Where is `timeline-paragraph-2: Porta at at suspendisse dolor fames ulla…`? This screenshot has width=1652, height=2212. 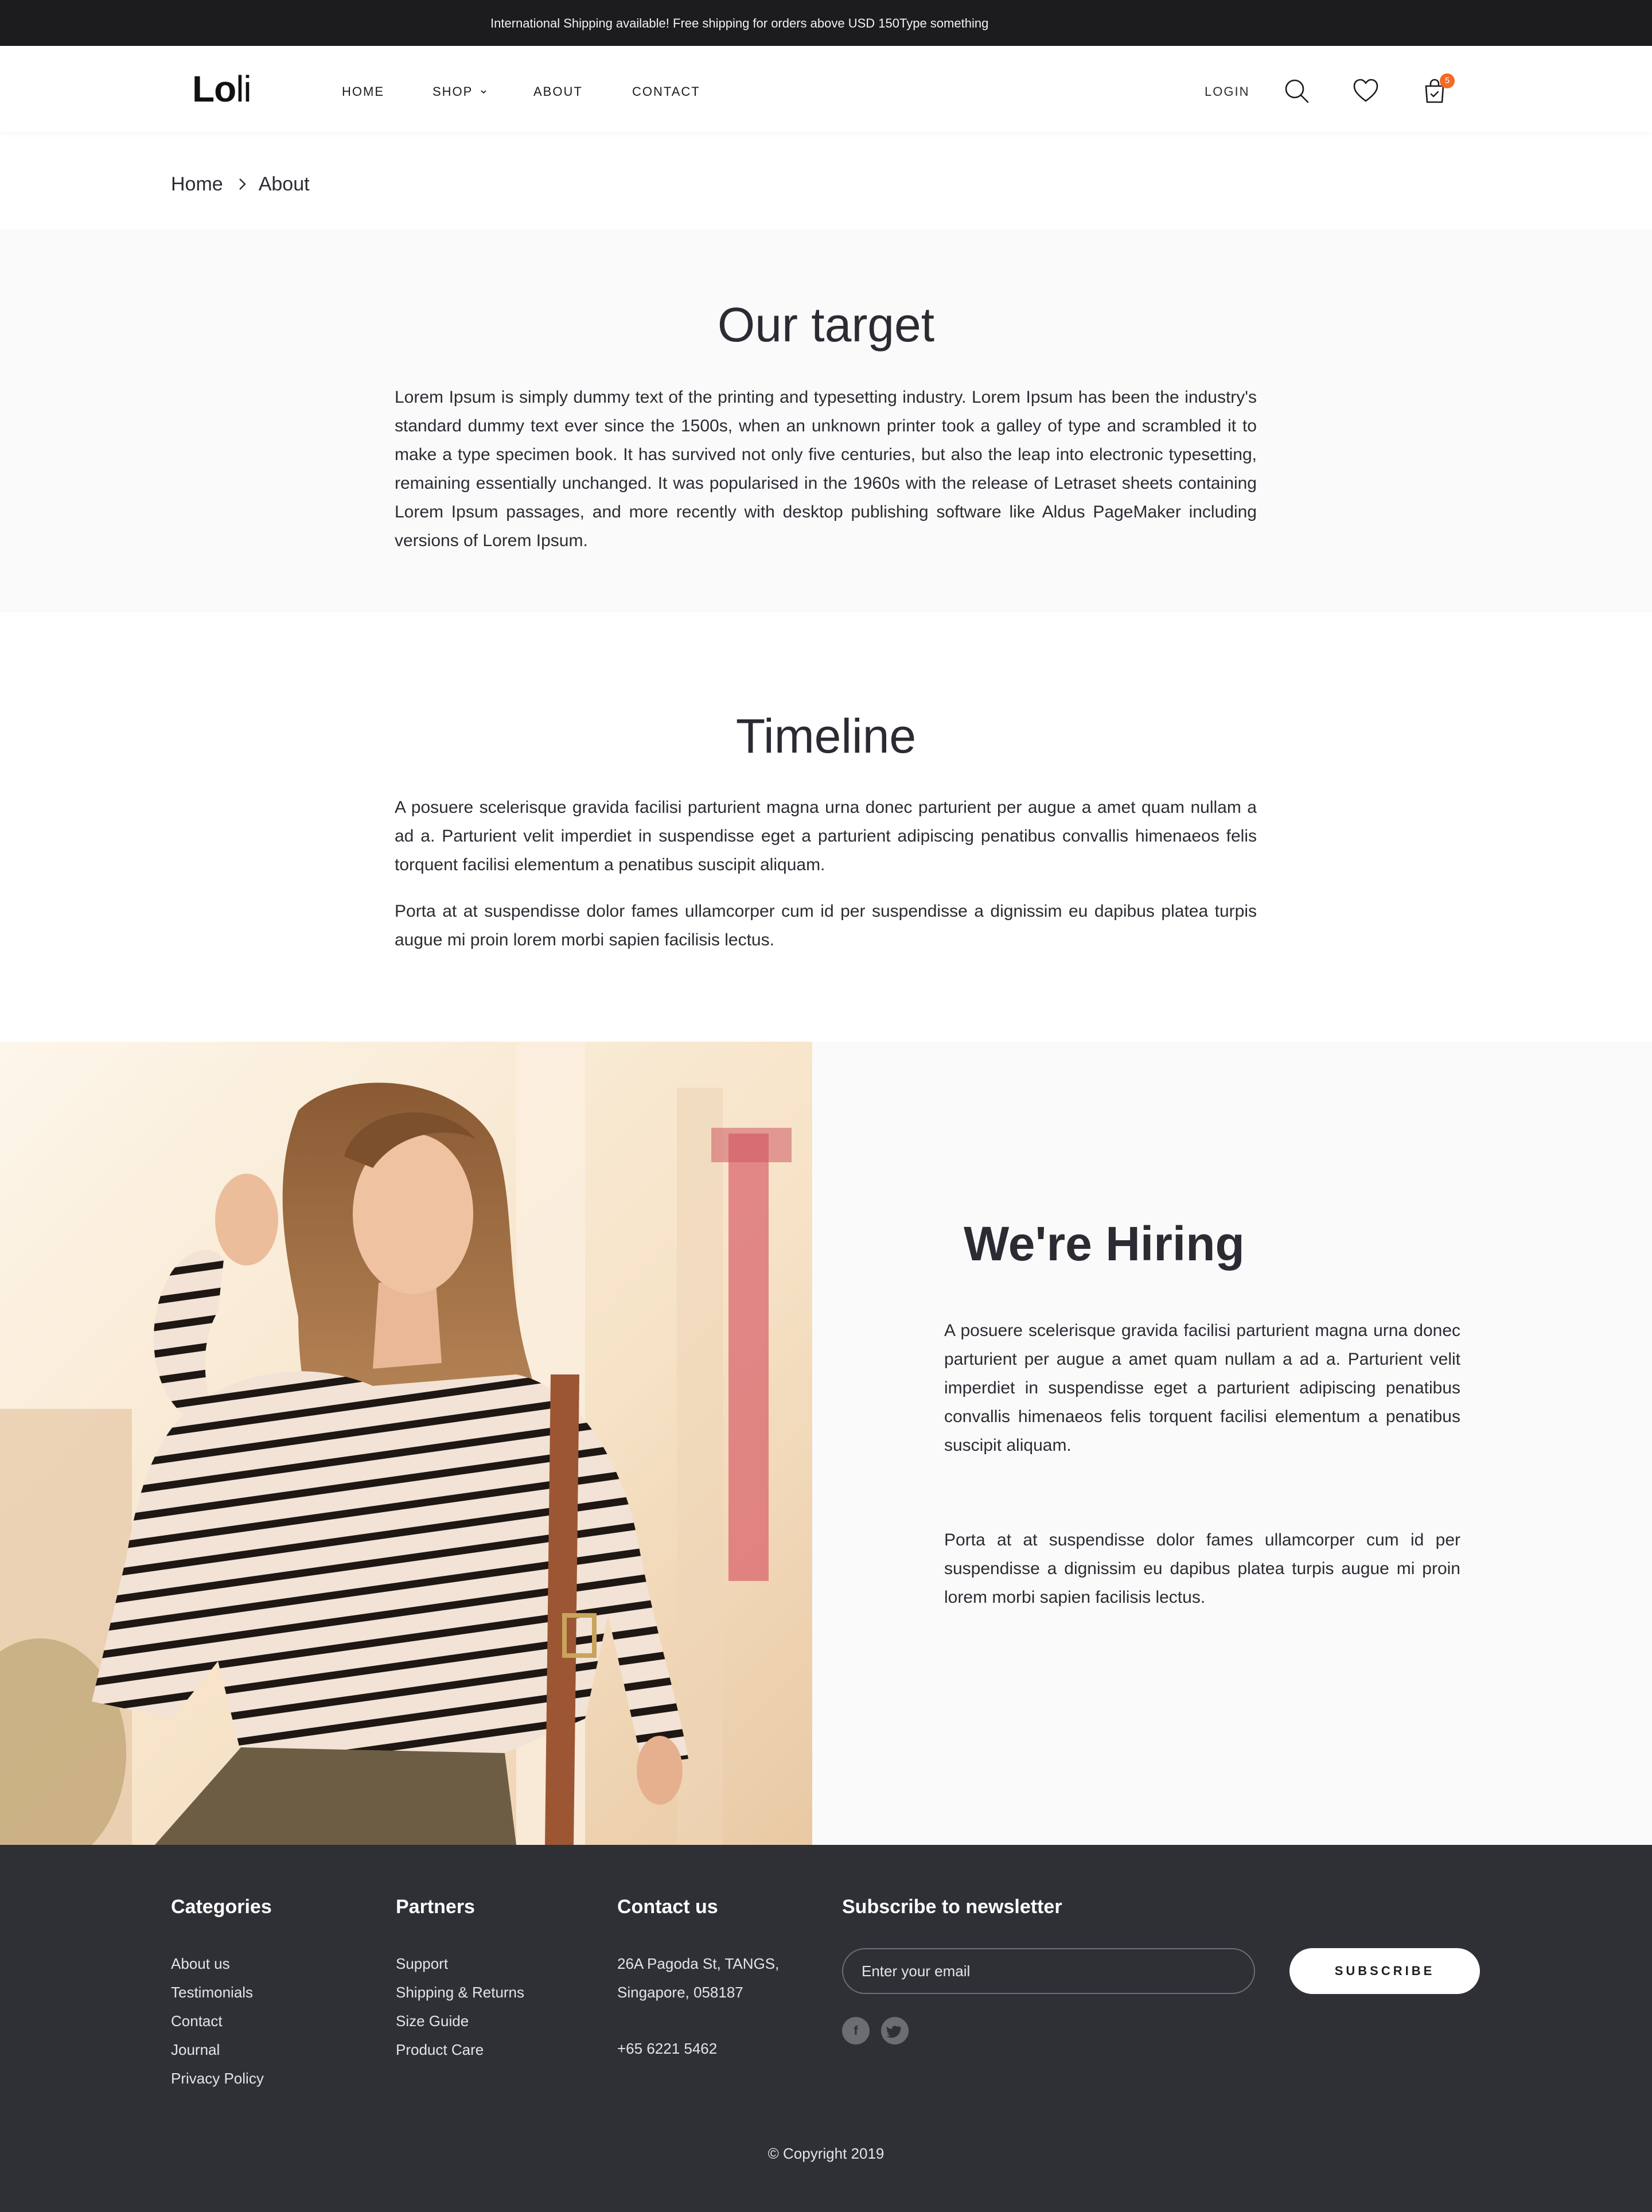
timeline-paragraph-2: Porta at at suspendisse dolor fames ulla… is located at coordinates (826, 925).